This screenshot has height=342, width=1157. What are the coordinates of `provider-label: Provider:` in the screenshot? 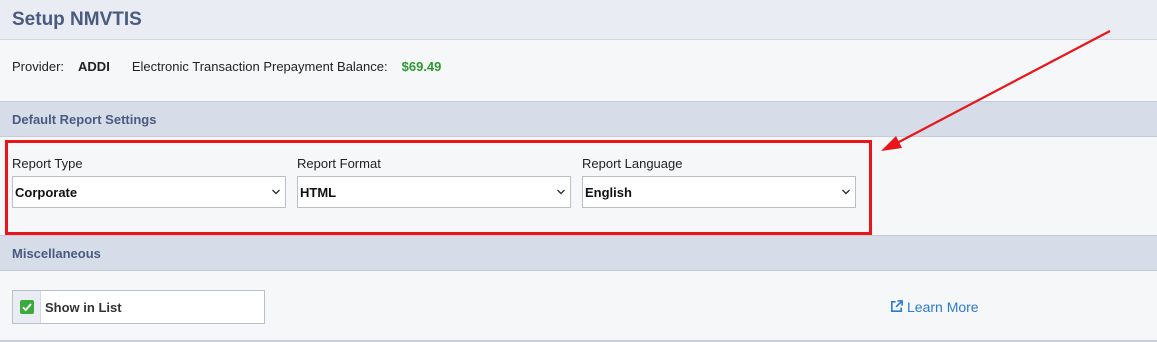 It's located at (38, 66).